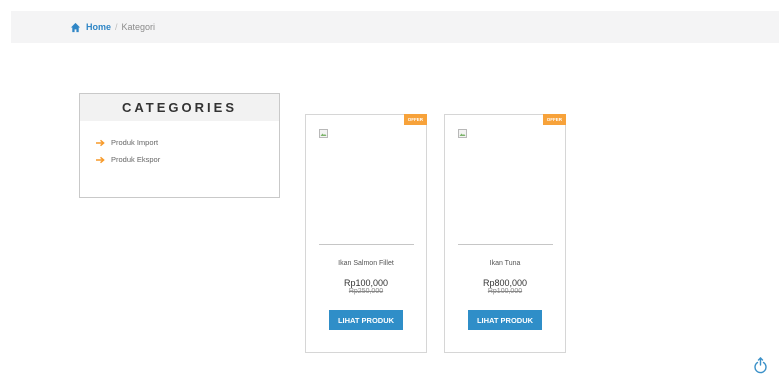 This screenshot has height=379, width=780. I want to click on breadcrumb-home-link: Home, so click(98, 27).